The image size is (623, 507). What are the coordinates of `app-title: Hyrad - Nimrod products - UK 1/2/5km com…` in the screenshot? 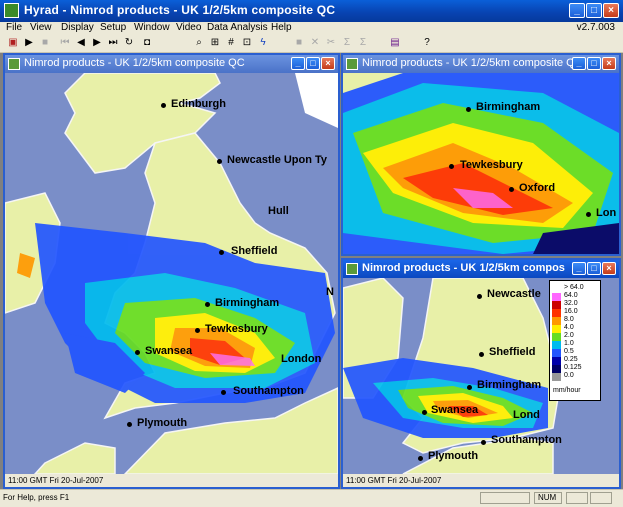 It's located at (180, 10).